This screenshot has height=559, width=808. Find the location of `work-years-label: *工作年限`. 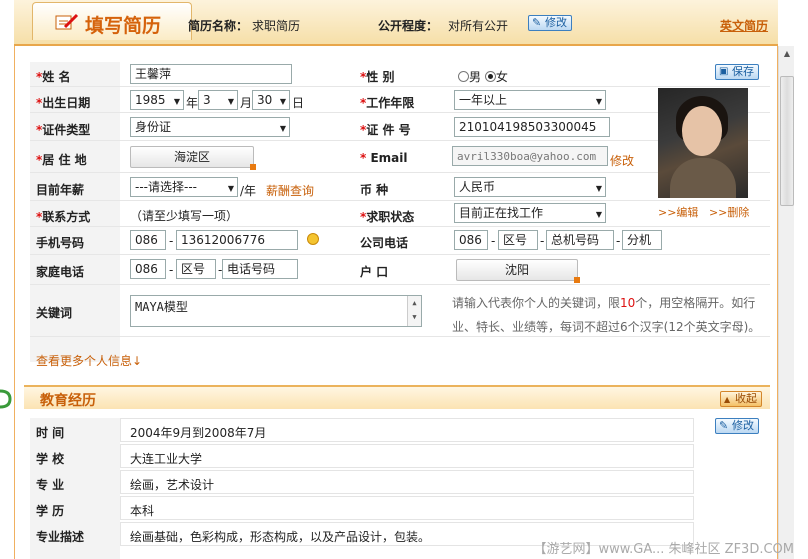

work-years-label: *工作年限 is located at coordinates (387, 103).